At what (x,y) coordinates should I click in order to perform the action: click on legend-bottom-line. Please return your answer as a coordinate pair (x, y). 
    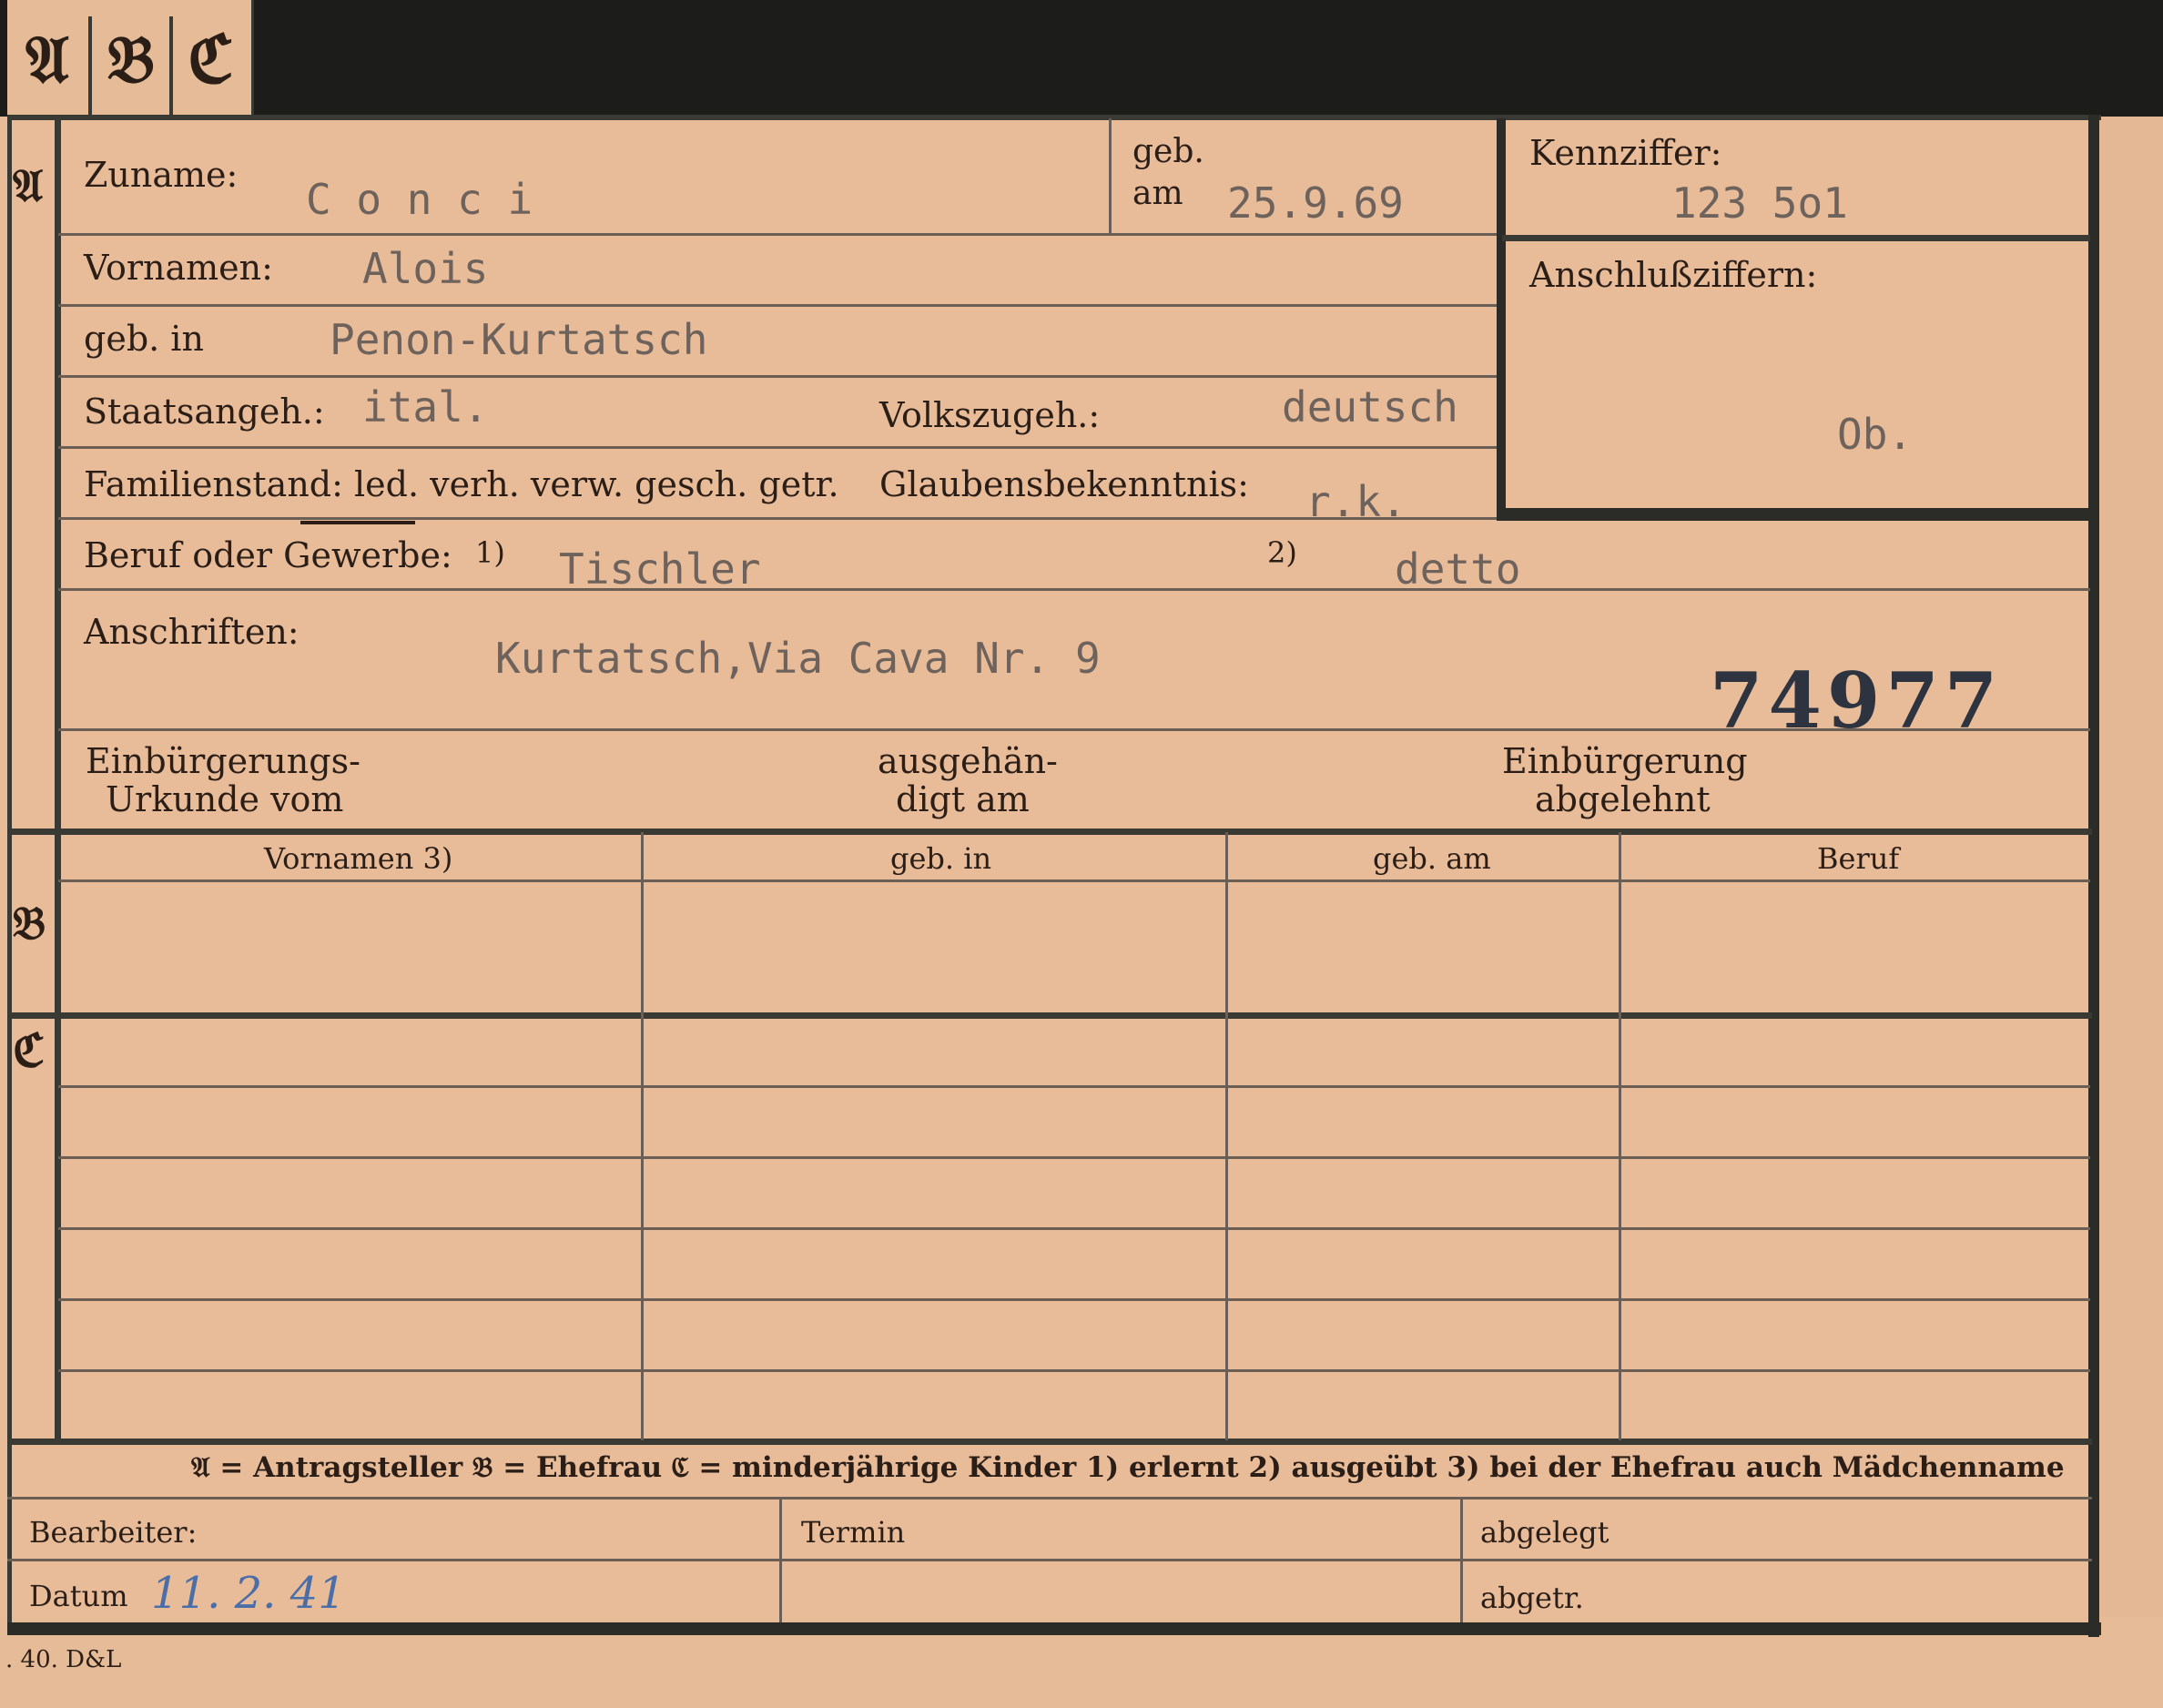
    Looking at the image, I should click on (1049, 1498).